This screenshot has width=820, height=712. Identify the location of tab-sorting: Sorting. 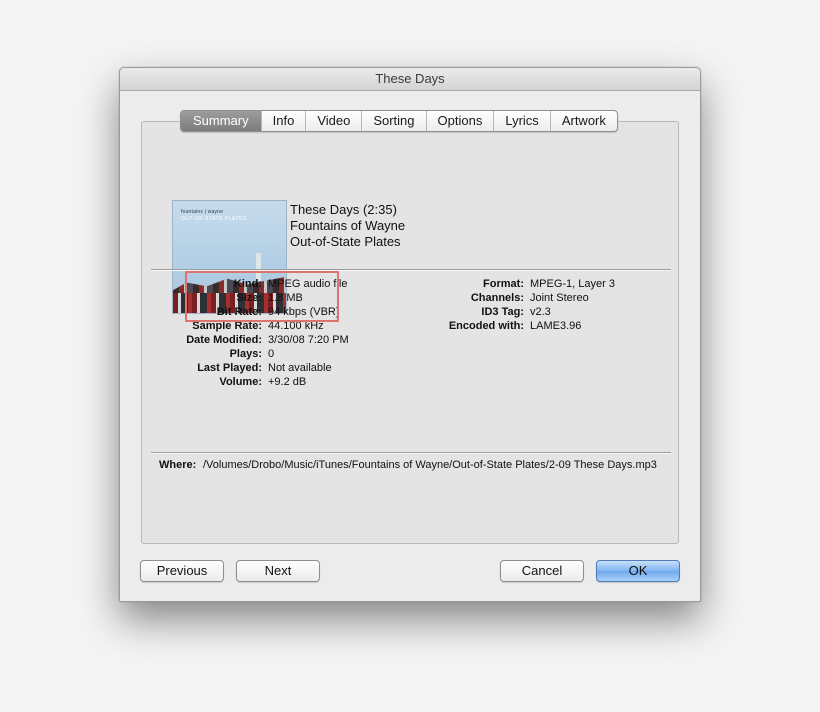
(393, 121).